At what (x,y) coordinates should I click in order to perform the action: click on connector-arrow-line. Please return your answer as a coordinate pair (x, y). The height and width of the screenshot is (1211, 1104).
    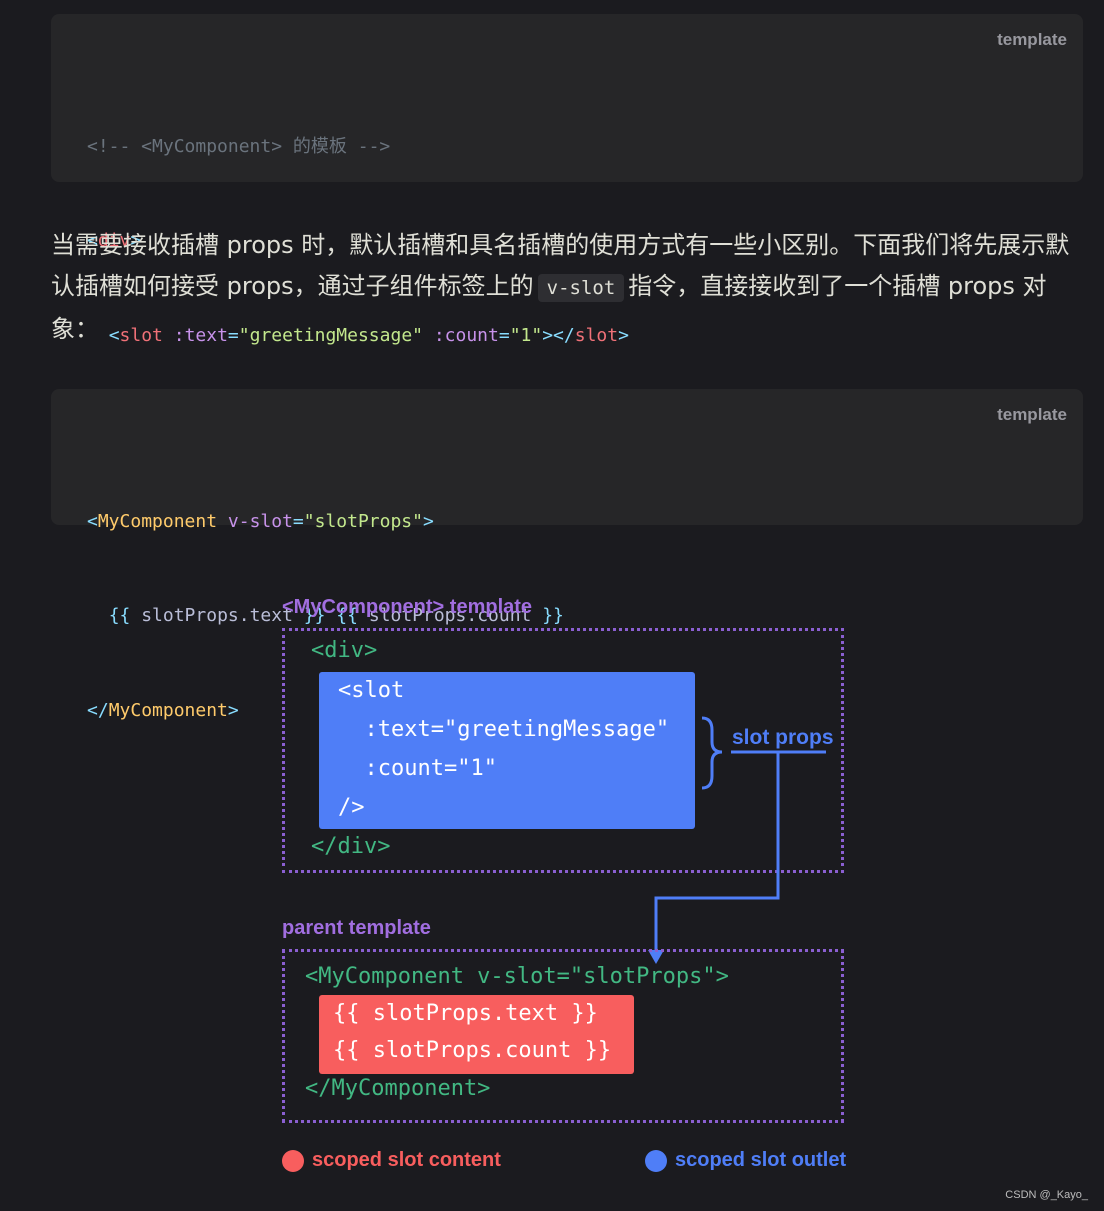
    Looking at the image, I should click on (717, 852).